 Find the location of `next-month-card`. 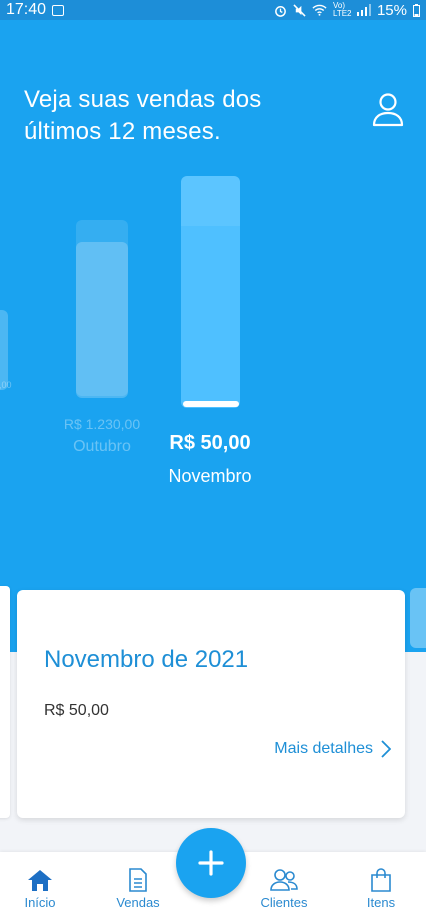

next-month-card is located at coordinates (418, 618).